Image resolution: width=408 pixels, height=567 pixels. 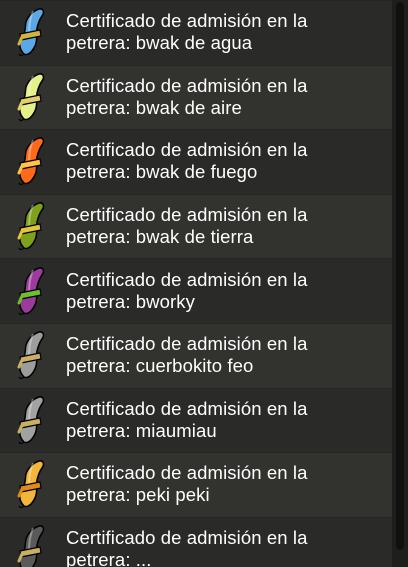 I want to click on scrollbar, so click(x=400, y=283).